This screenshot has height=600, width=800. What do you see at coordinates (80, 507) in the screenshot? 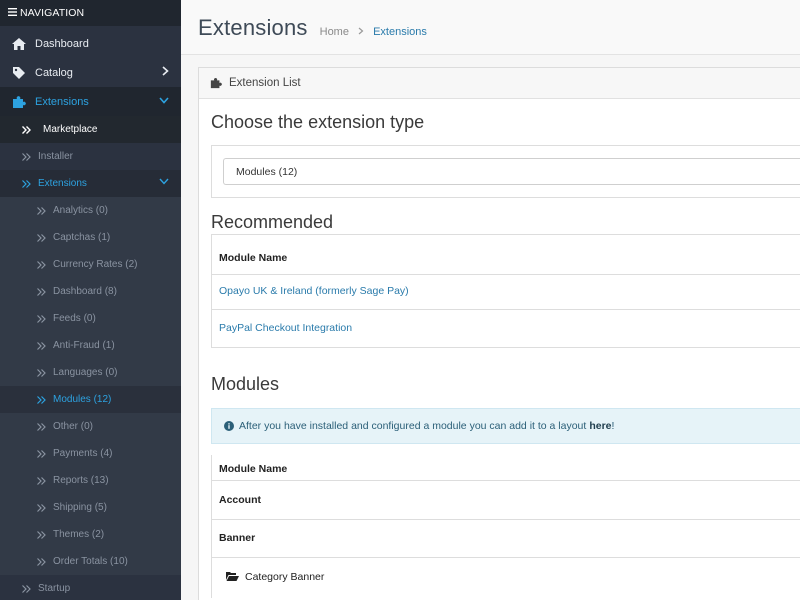
I see `sidebar-item-label: Shipping (5)` at bounding box center [80, 507].